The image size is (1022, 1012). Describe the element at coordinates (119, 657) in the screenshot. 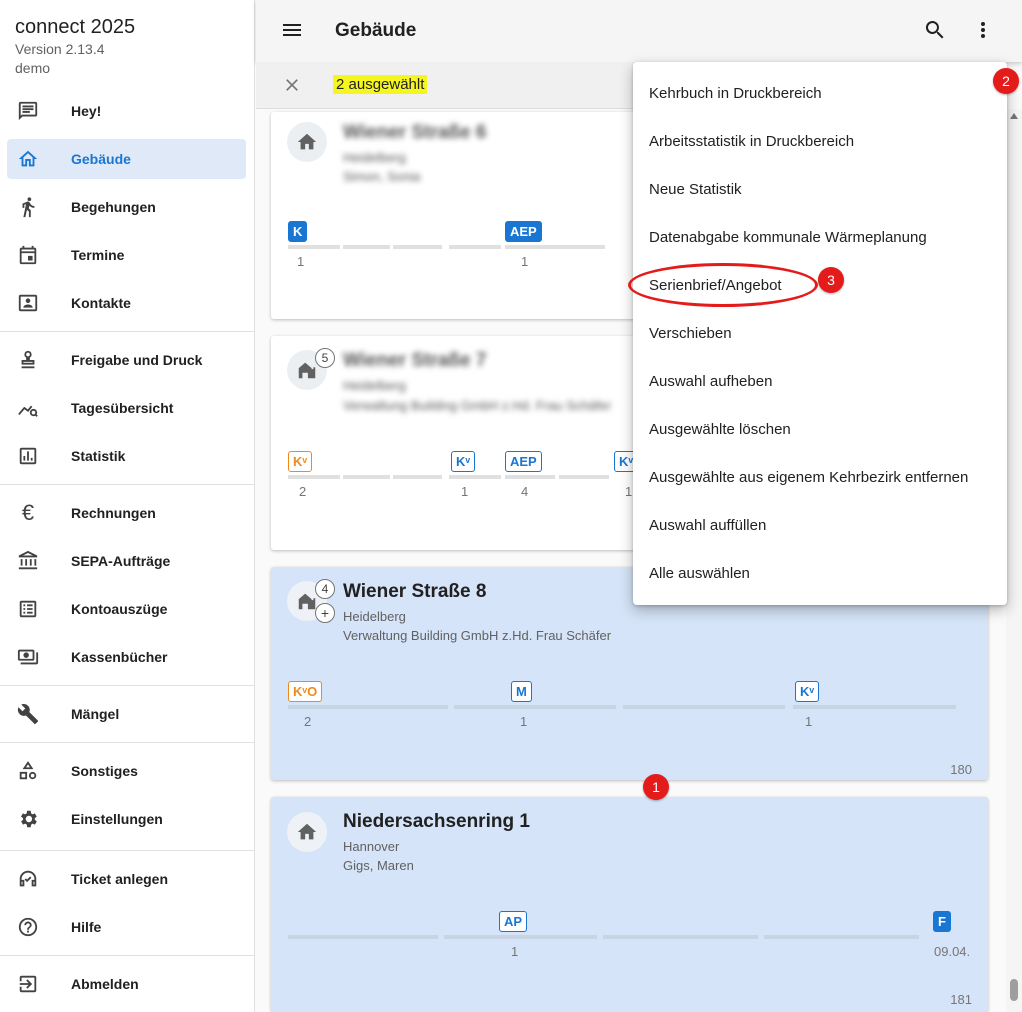

I see `sidebar-item-label: Kassenbücher` at that location.